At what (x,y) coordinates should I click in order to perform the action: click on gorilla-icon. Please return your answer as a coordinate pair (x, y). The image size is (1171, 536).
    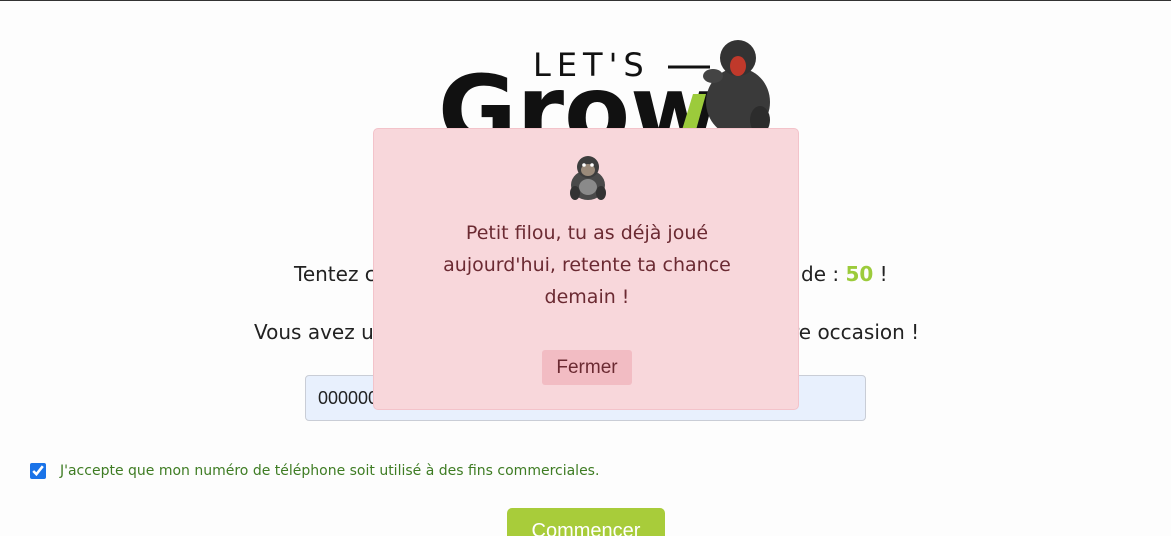
    Looking at the image, I should click on (588, 178).